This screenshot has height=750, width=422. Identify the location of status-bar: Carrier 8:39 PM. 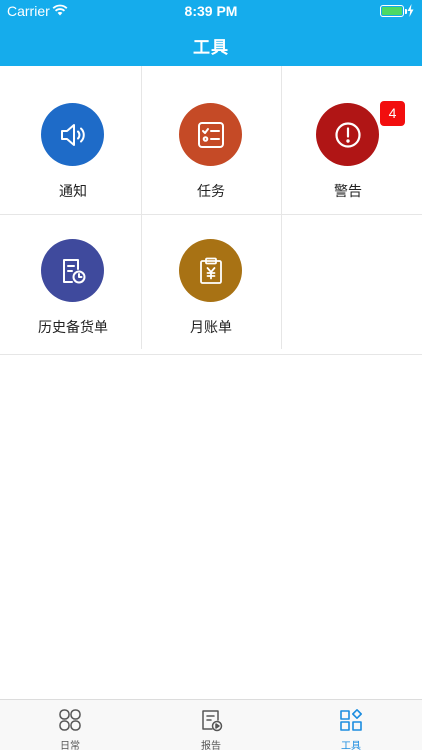
(211, 11).